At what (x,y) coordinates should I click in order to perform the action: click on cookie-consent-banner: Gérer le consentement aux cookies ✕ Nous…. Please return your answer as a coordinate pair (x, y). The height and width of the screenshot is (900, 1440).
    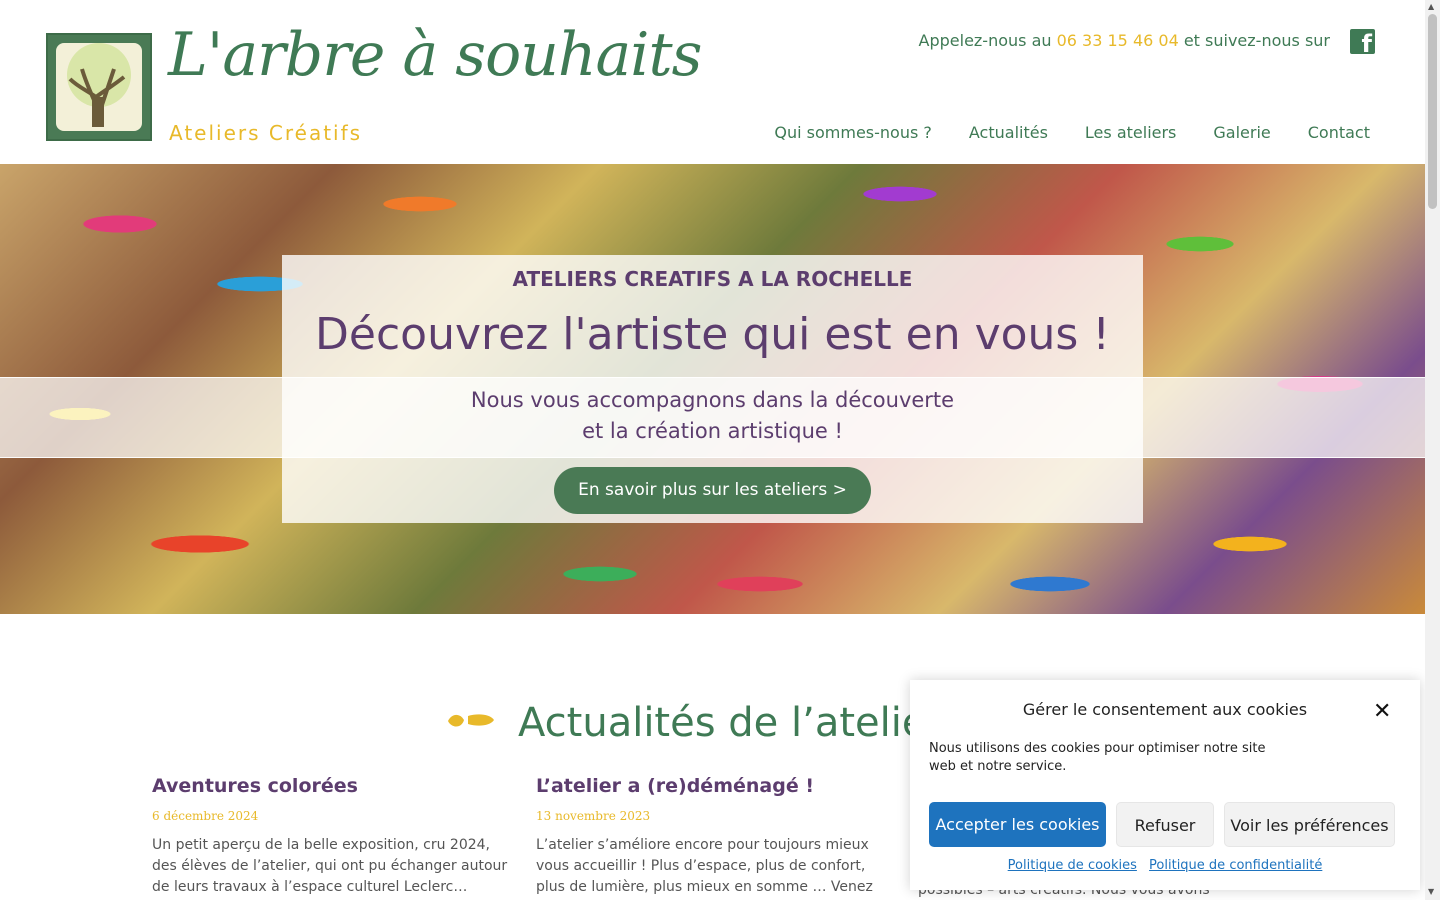
    Looking at the image, I should click on (1165, 785).